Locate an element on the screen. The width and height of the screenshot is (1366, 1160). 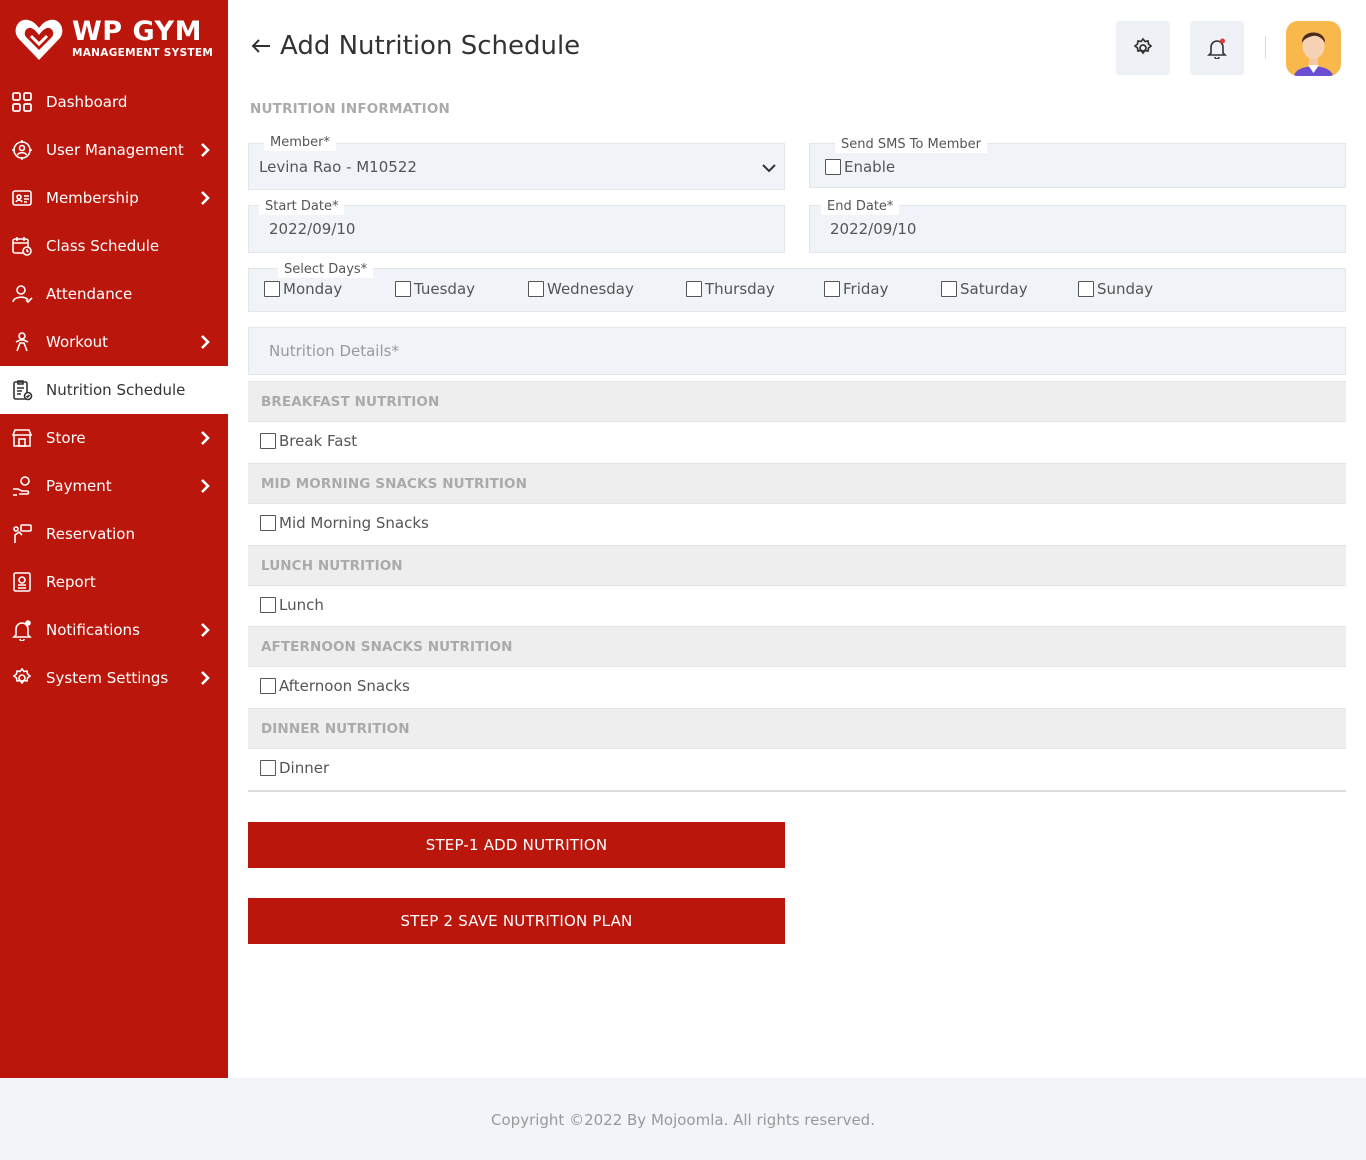
sidebar-item-label: Dashboard is located at coordinates (87, 102).